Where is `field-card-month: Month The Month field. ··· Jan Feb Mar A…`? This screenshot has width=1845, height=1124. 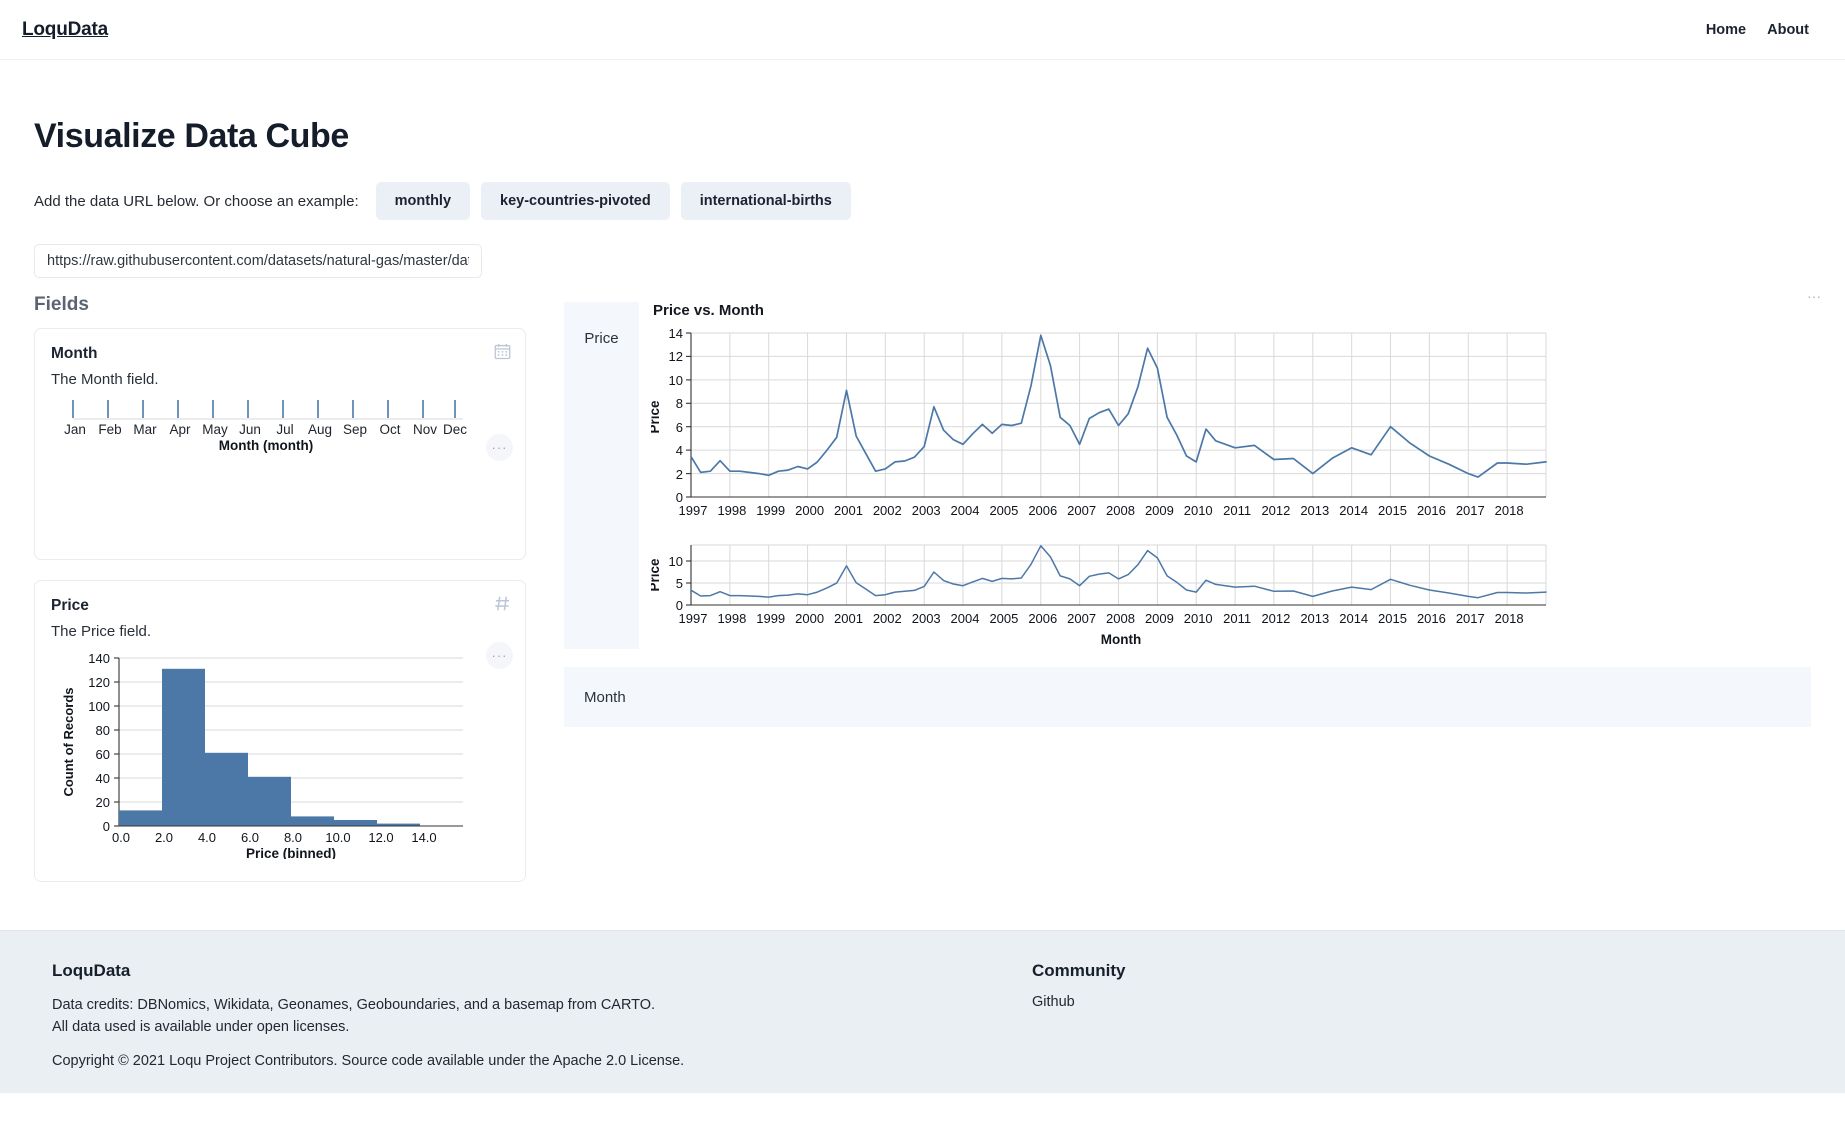 field-card-month: Month The Month field. ··· Jan Feb Mar A… is located at coordinates (280, 444).